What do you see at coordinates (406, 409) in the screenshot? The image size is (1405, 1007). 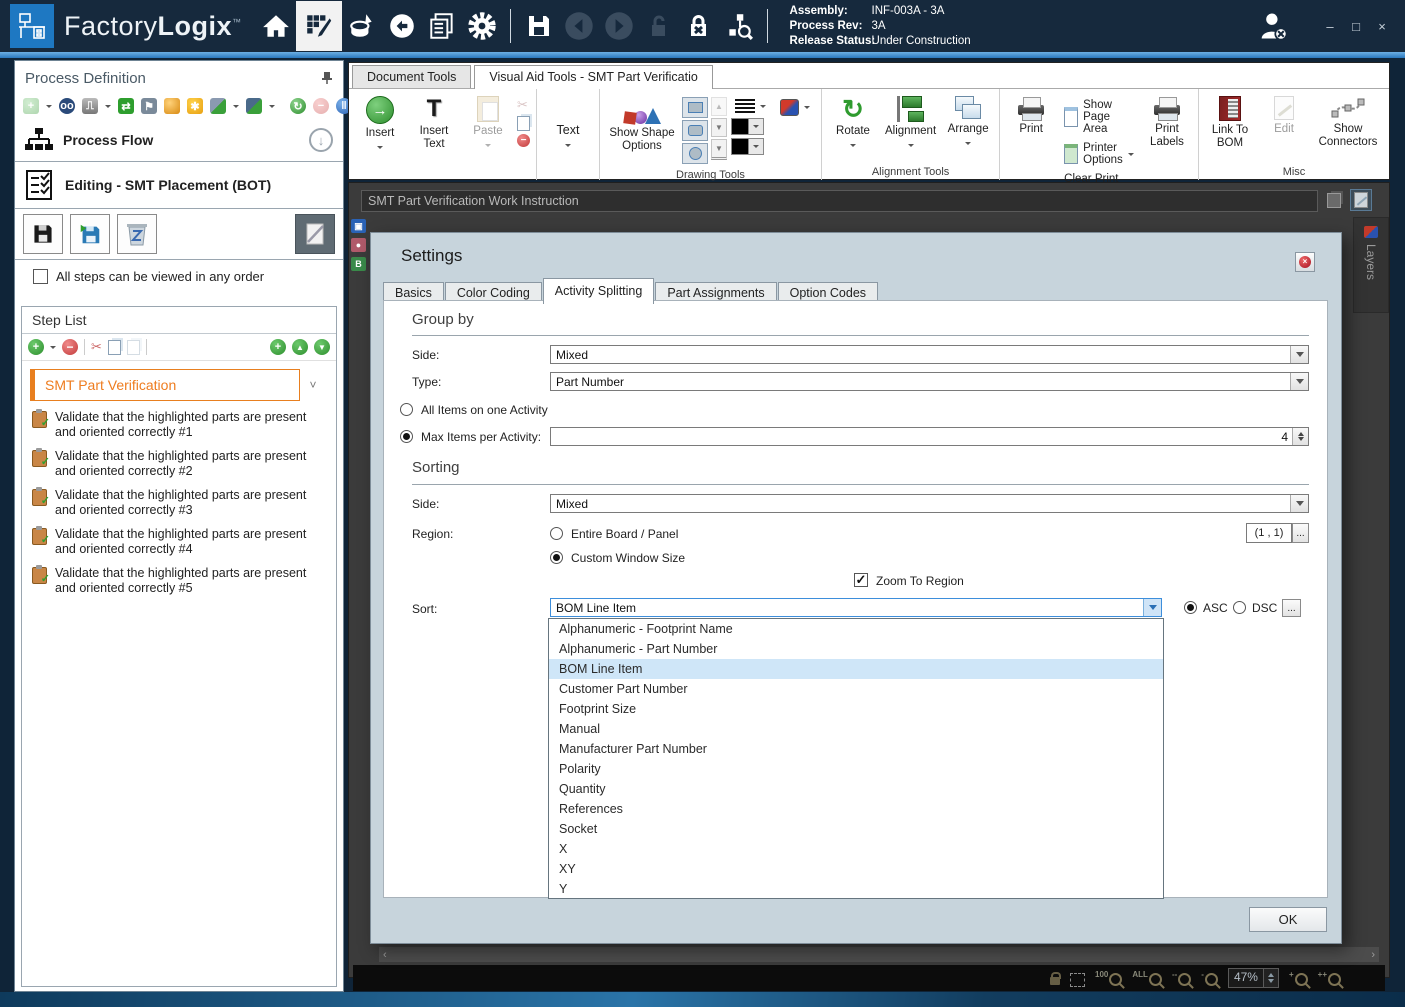 I see `all-items-radio` at bounding box center [406, 409].